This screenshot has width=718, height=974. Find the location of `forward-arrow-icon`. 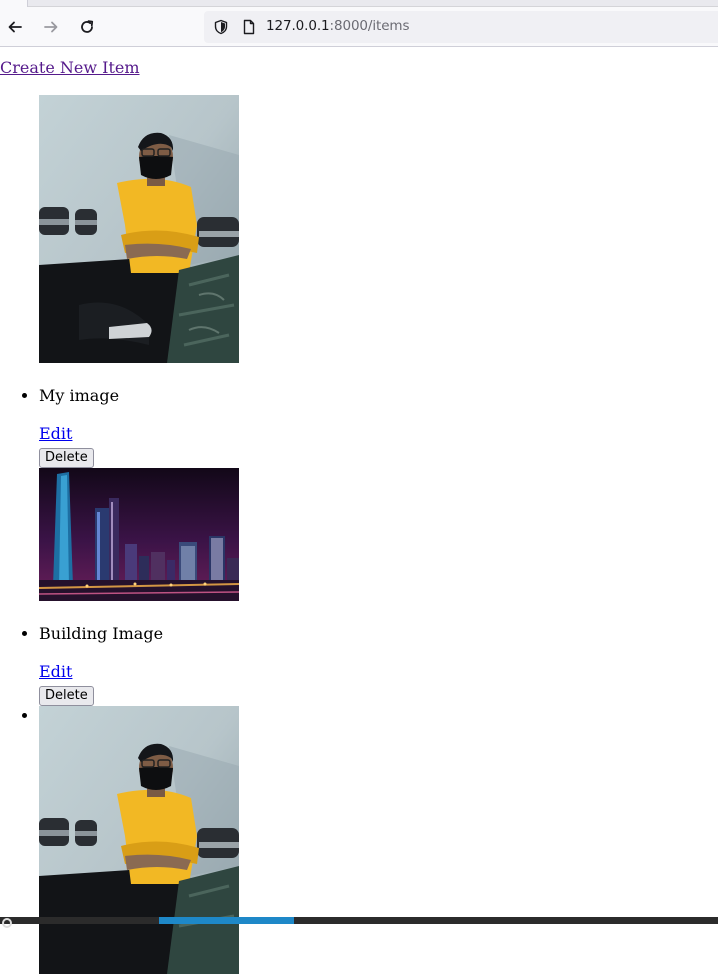

forward-arrow-icon is located at coordinates (51, 27).